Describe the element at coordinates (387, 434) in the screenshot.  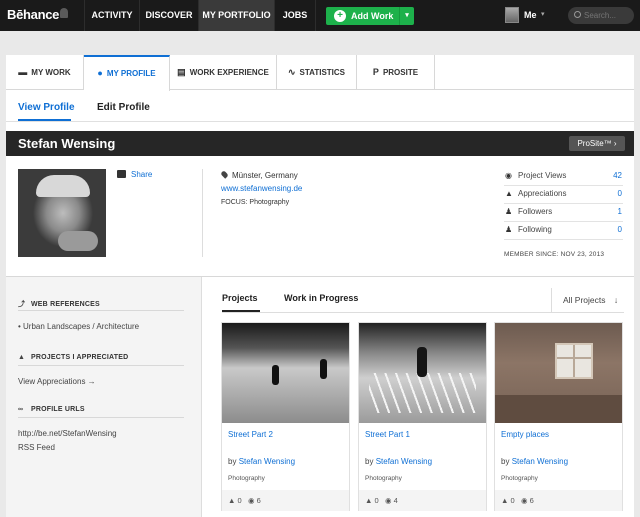
I see `project-title: Street Part 1` at that location.